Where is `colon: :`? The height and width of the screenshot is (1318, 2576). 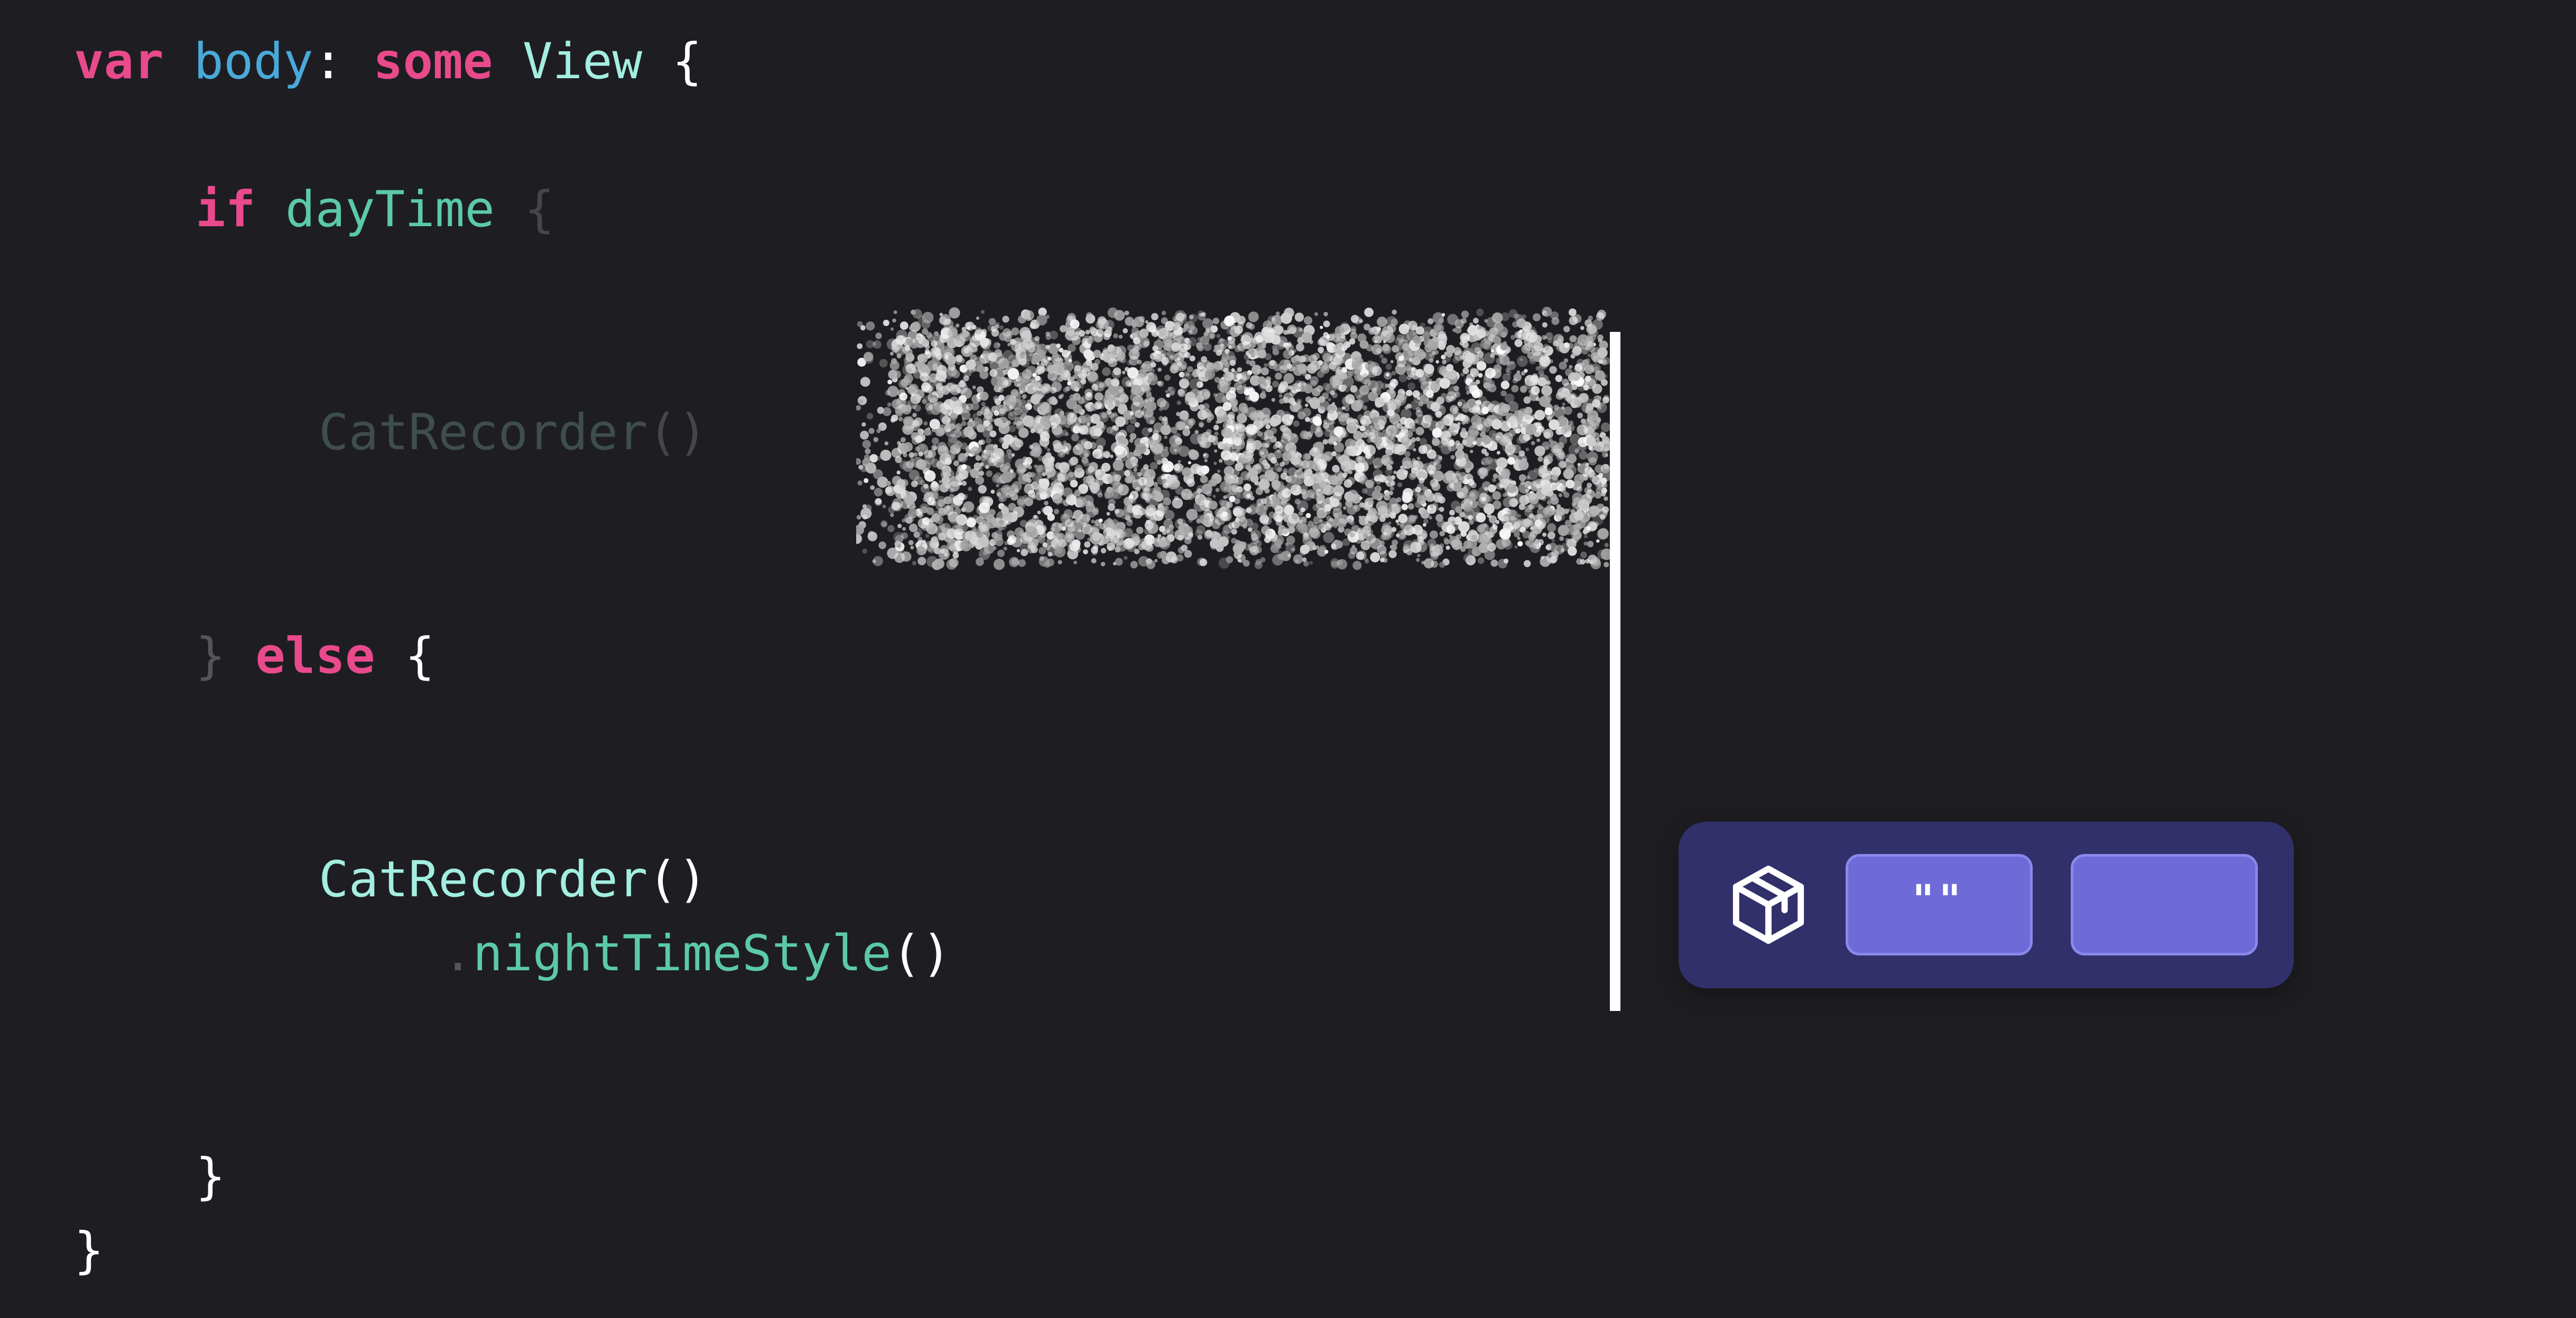
colon: : is located at coordinates (329, 61).